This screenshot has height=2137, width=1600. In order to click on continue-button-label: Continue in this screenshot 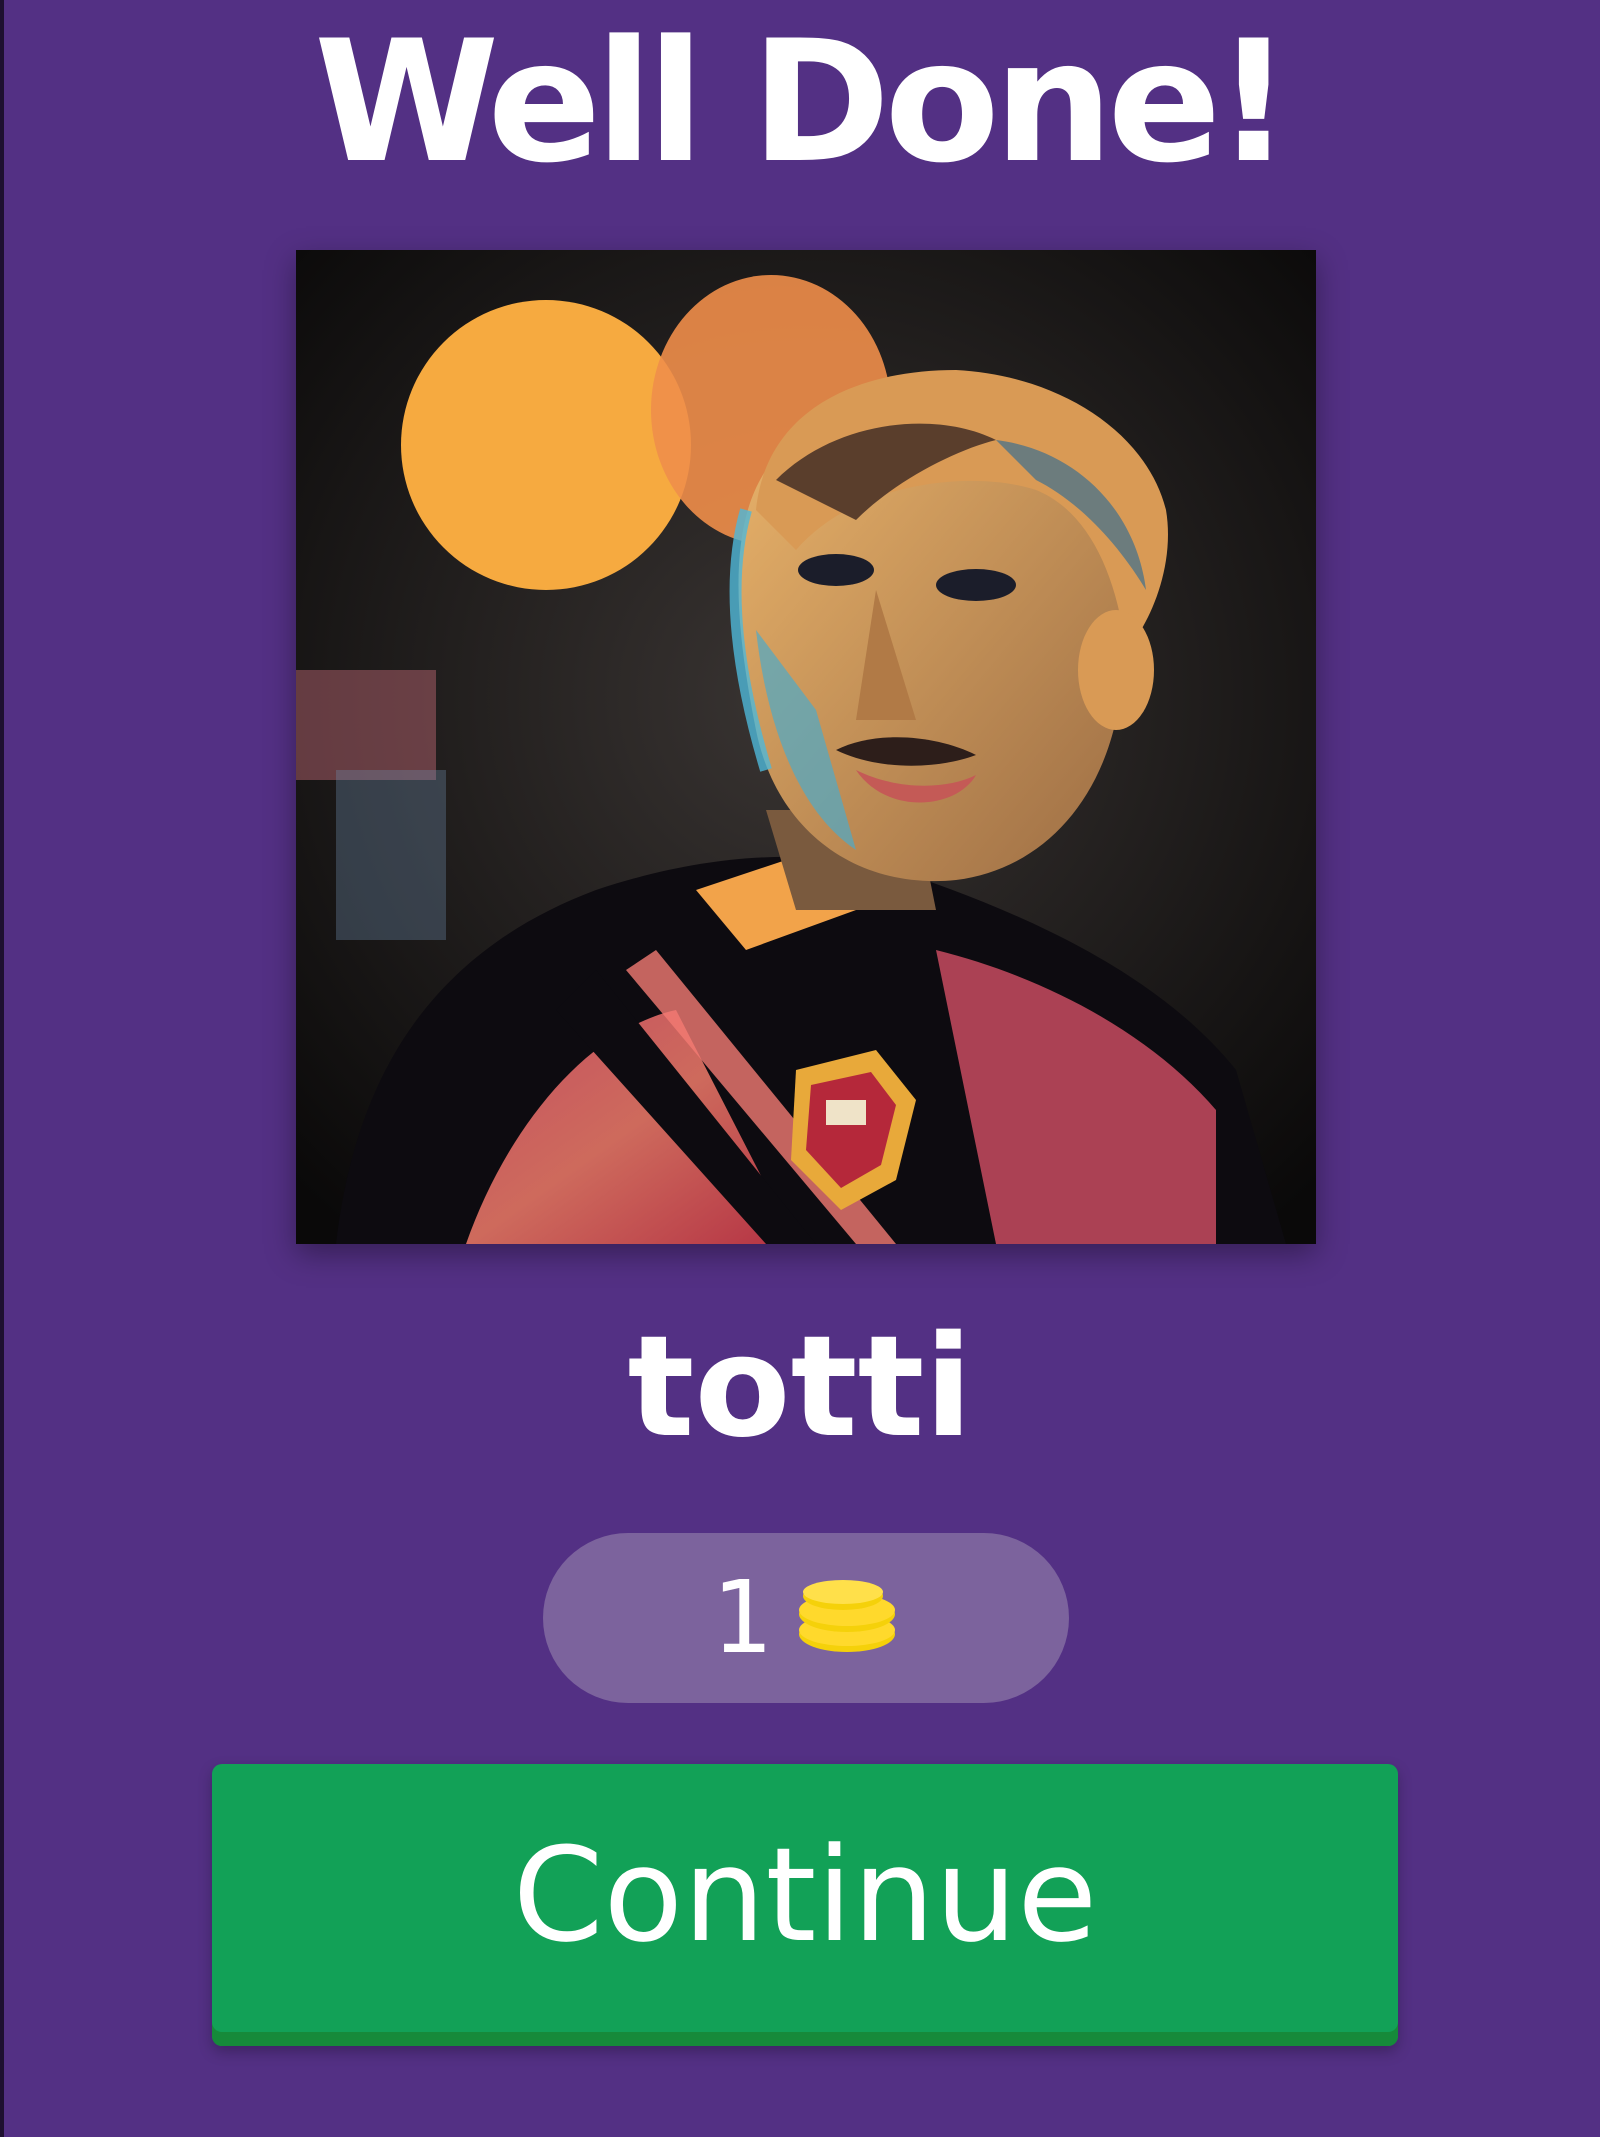, I will do `click(805, 1895)`.